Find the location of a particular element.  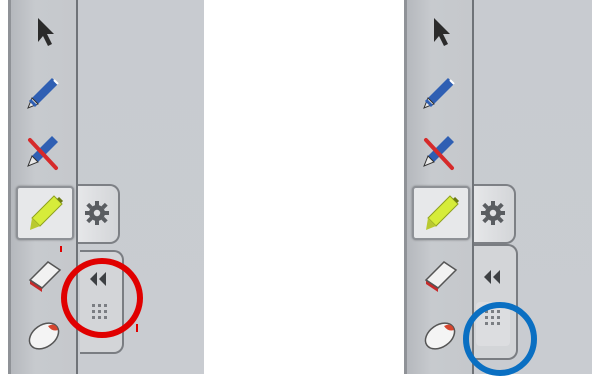

tool-strip is located at coordinates (439, 187).